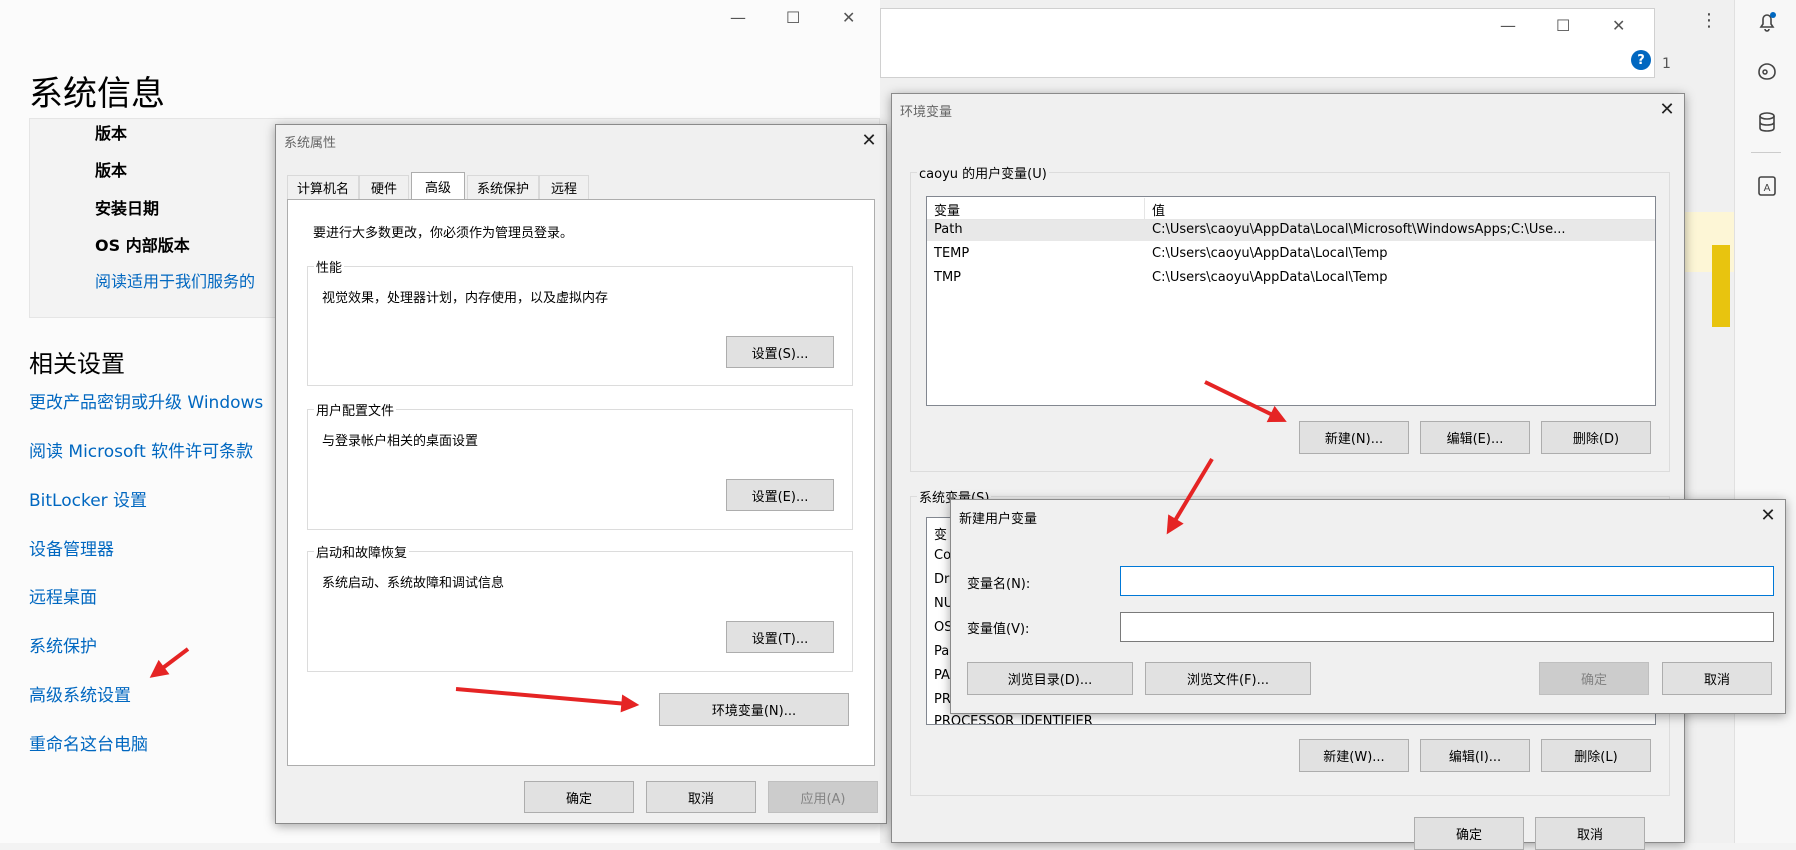  I want to click on list-header: 变量 值, so click(1291, 209).